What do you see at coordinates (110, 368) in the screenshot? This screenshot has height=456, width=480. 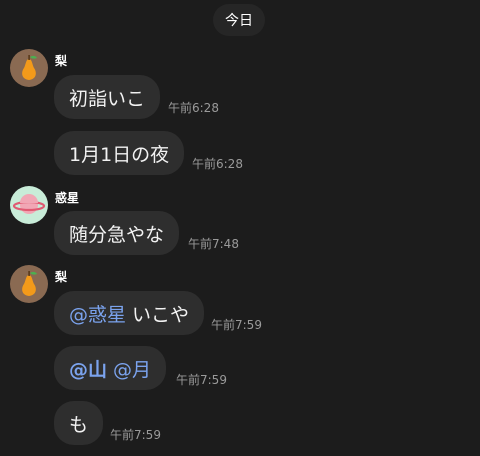 I see `message-bubble: @山 @月` at bounding box center [110, 368].